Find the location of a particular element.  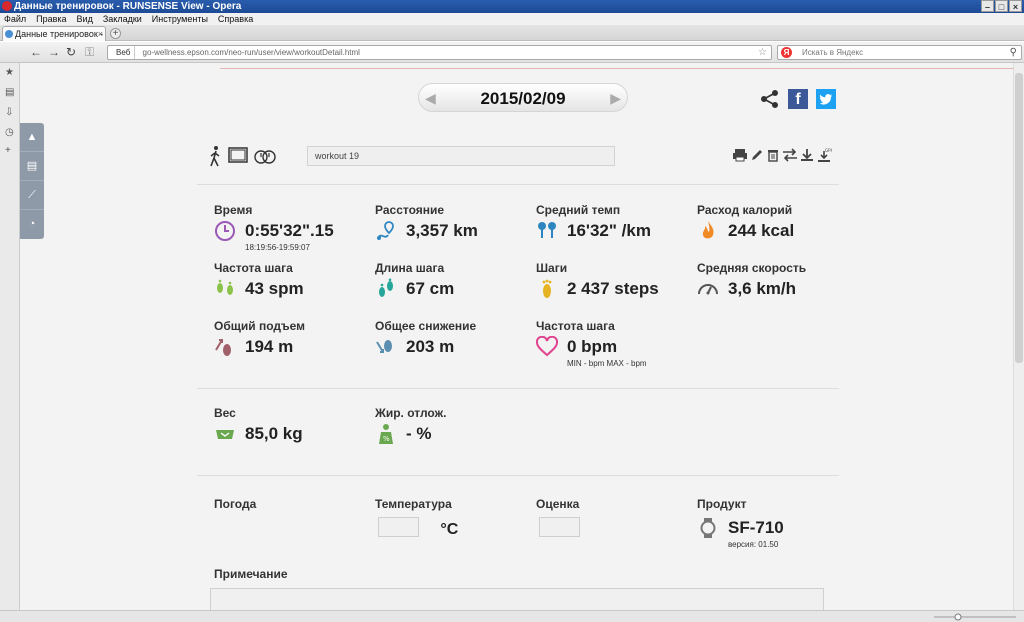

footprints-teal-icon is located at coordinates (386, 287).